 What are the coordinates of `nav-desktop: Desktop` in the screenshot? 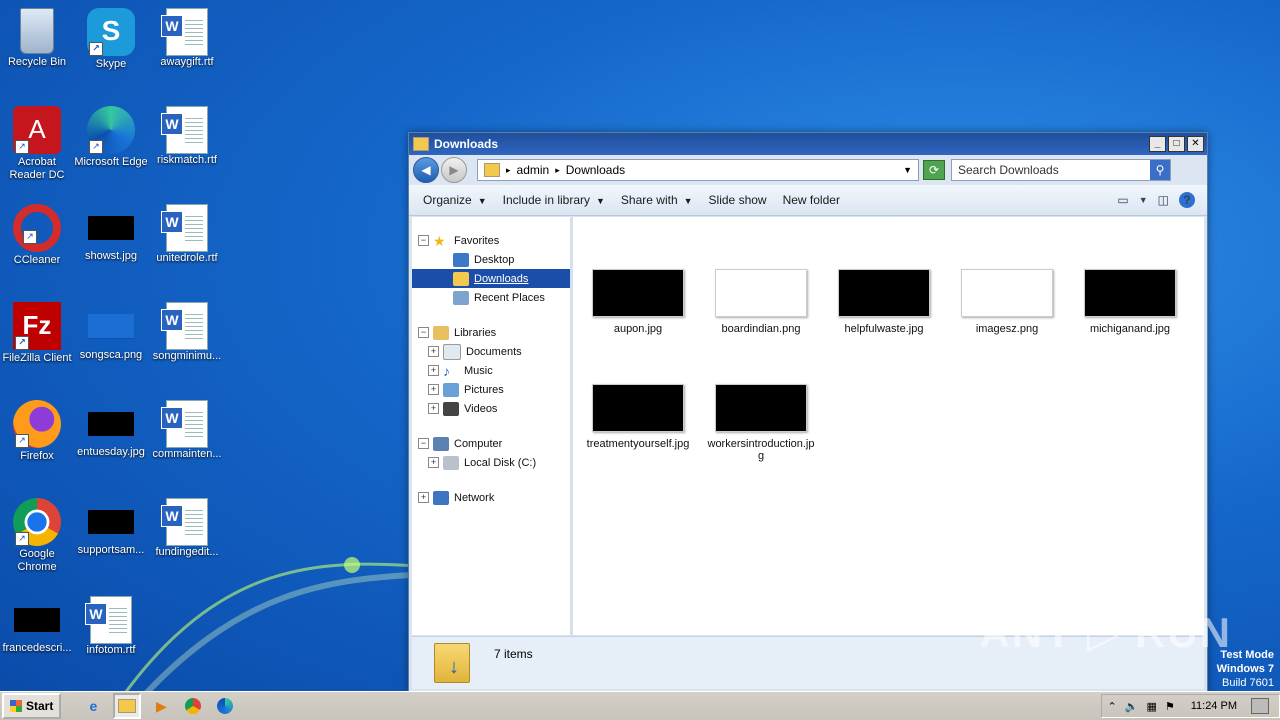 It's located at (491, 259).